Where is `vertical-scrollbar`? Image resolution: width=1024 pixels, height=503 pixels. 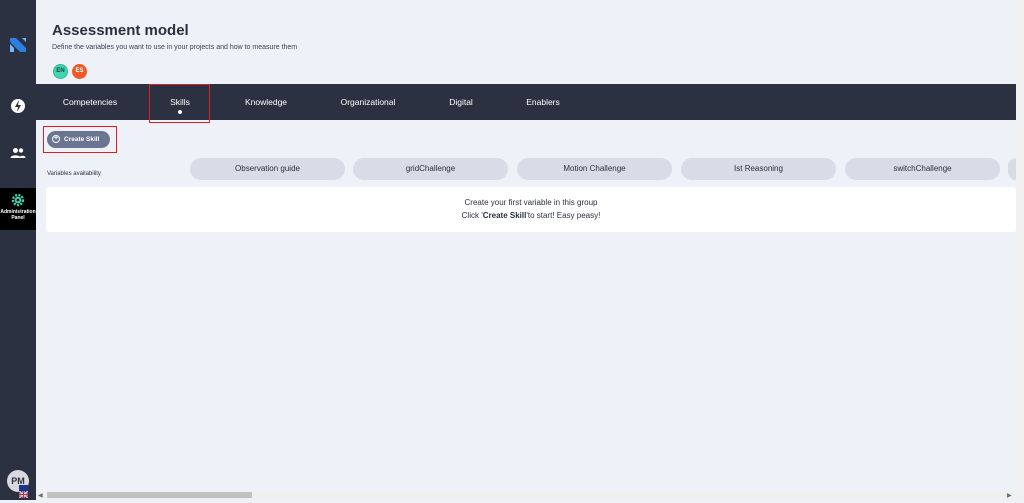 vertical-scrollbar is located at coordinates (1020, 250).